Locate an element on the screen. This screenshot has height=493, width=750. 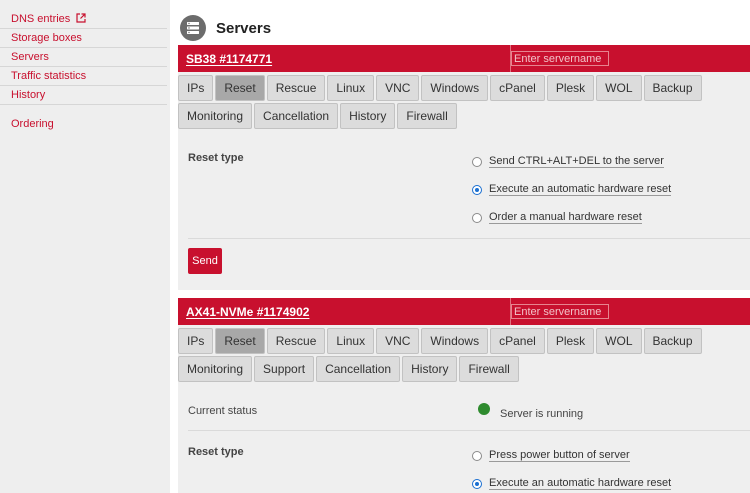
option-power-button: Press power button of server is located at coordinates (551, 455).